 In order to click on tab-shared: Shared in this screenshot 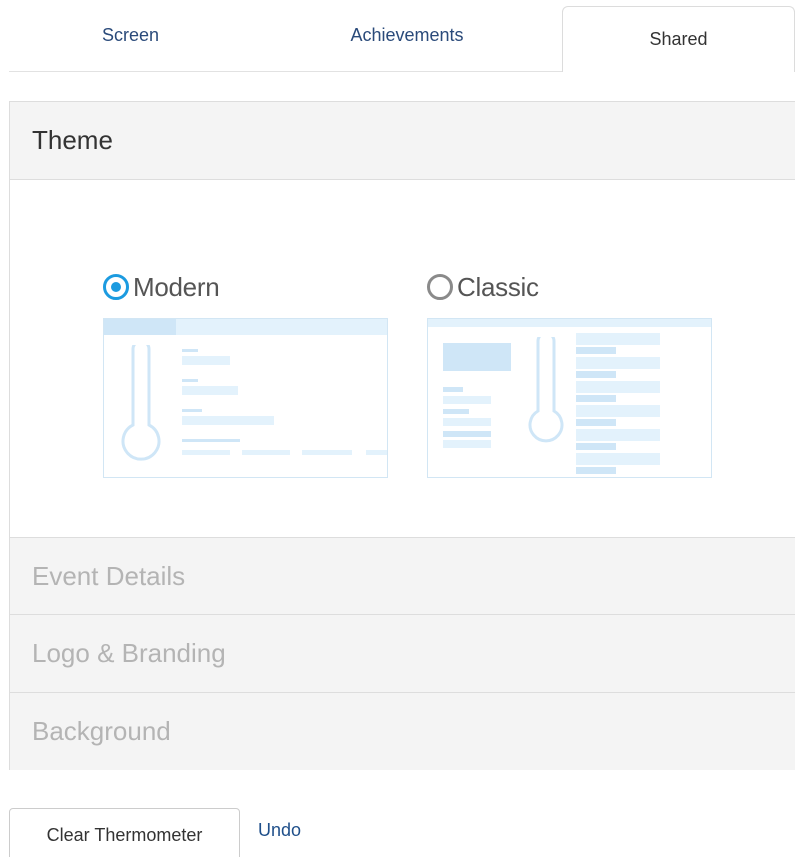, I will do `click(678, 39)`.